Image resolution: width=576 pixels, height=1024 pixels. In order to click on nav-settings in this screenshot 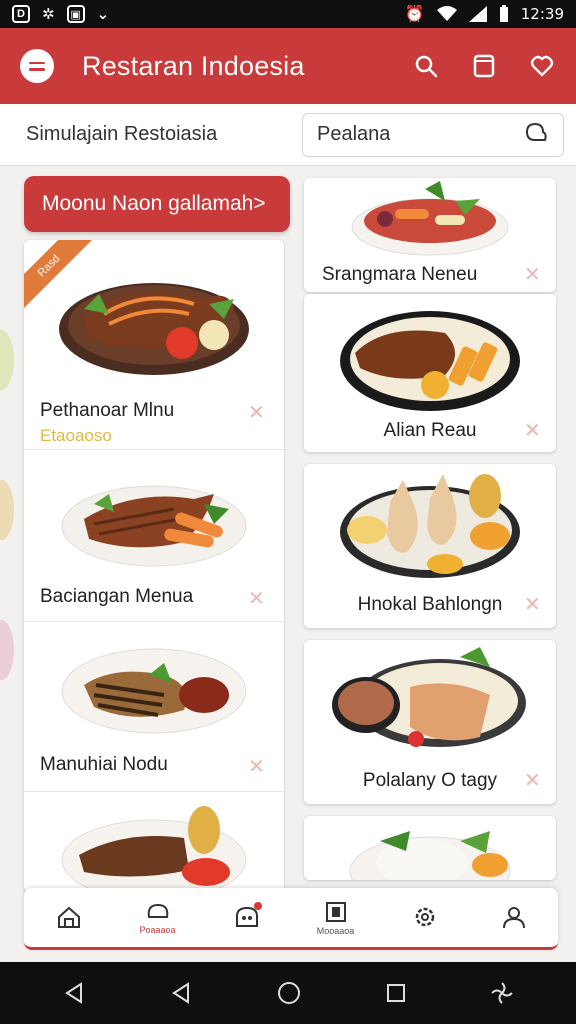, I will do `click(425, 918)`.